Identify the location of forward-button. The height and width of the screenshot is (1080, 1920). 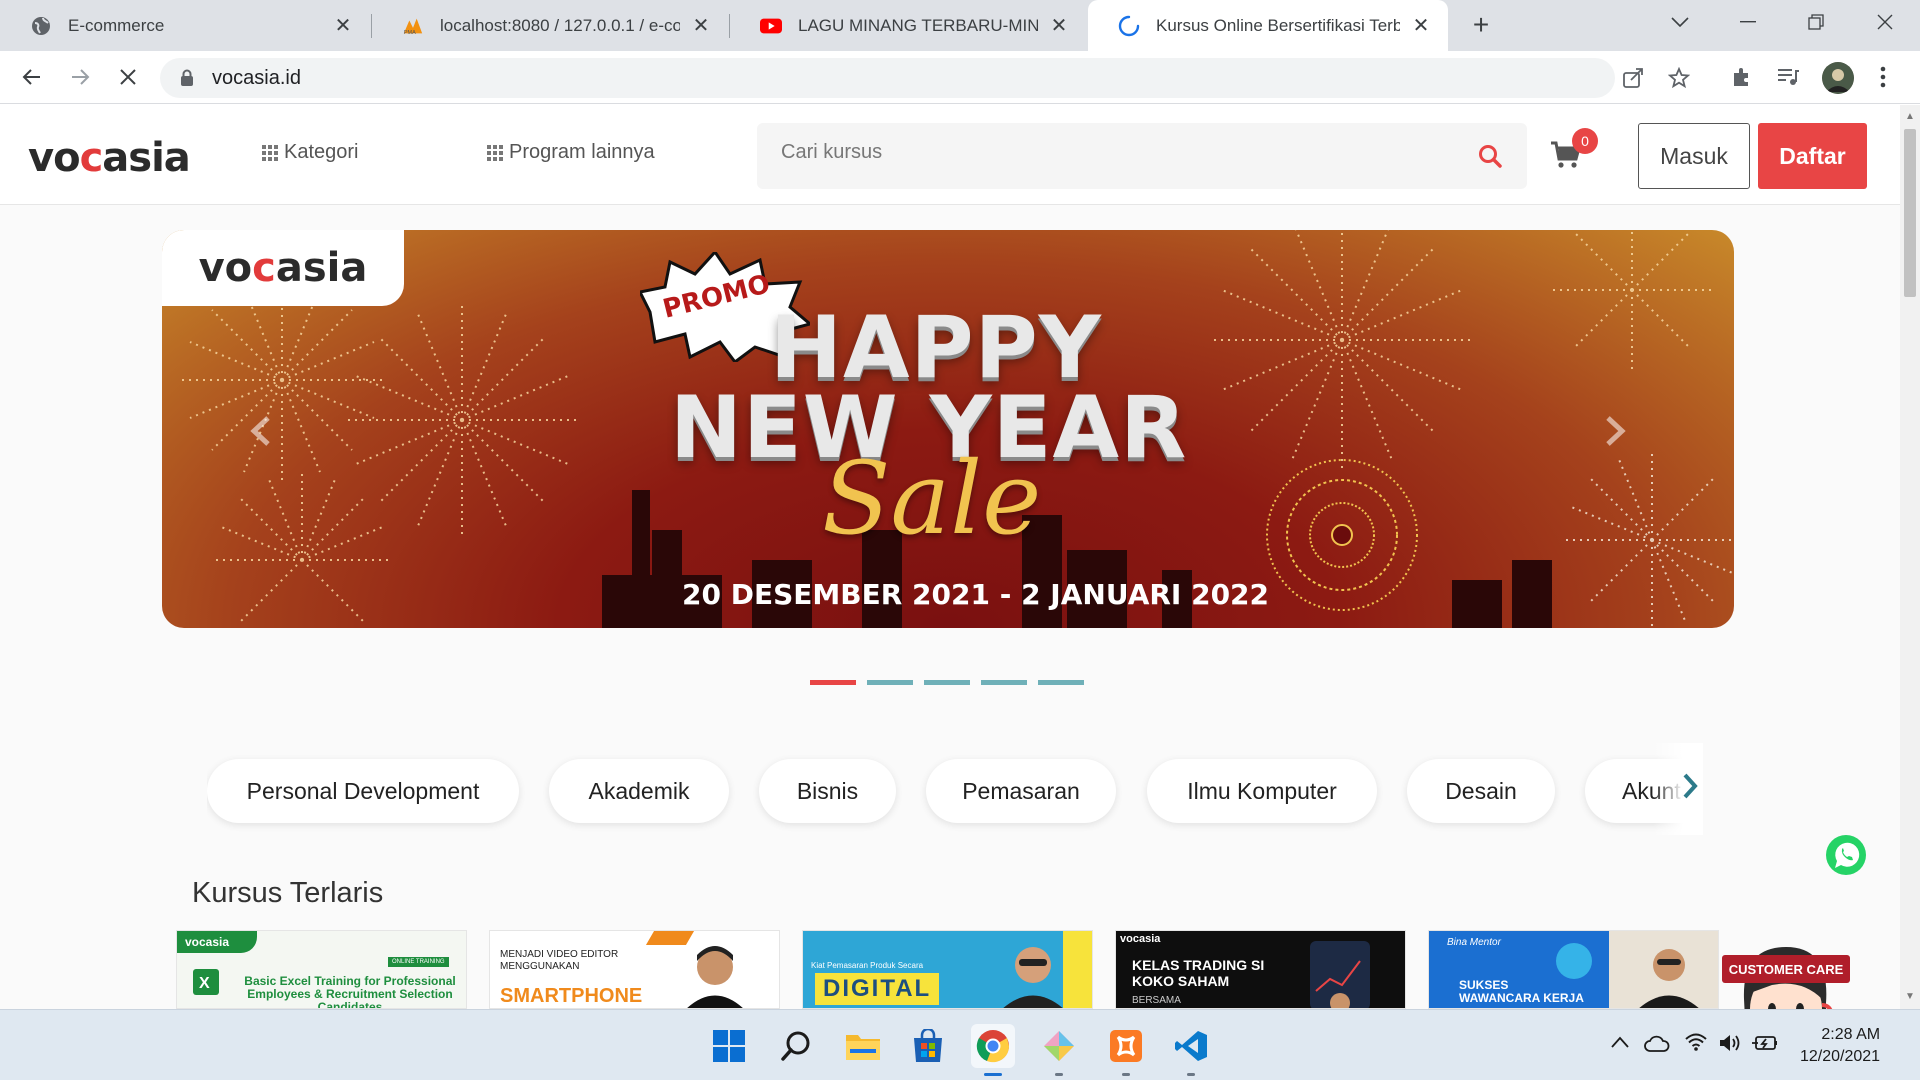
(80, 77).